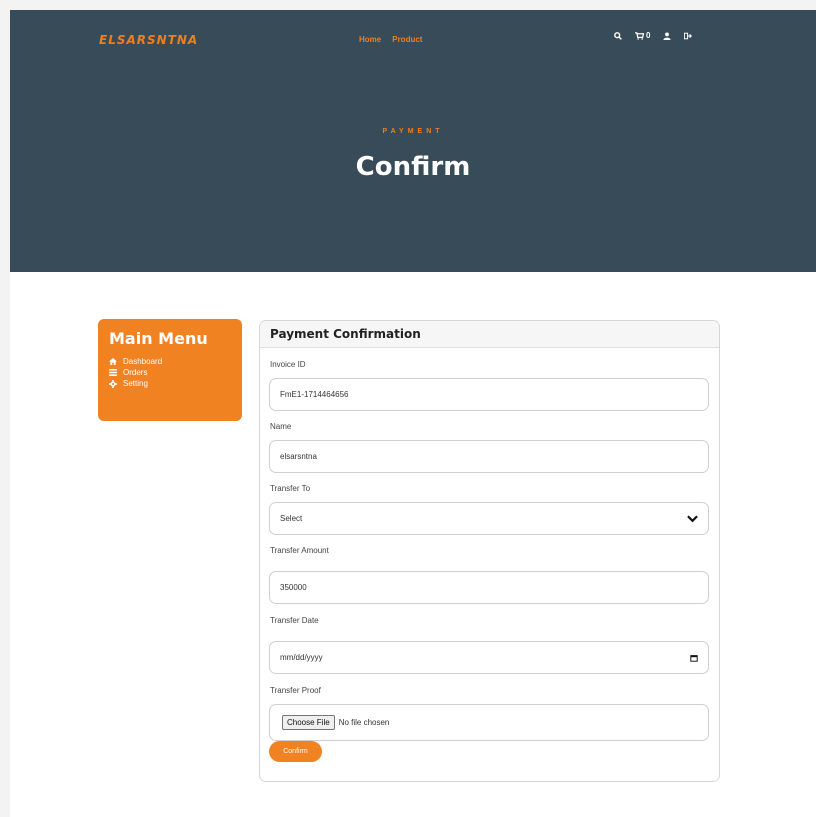 This screenshot has width=816, height=817. What do you see at coordinates (290, 488) in the screenshot?
I see `transfer-to-label: Transfer To` at bounding box center [290, 488].